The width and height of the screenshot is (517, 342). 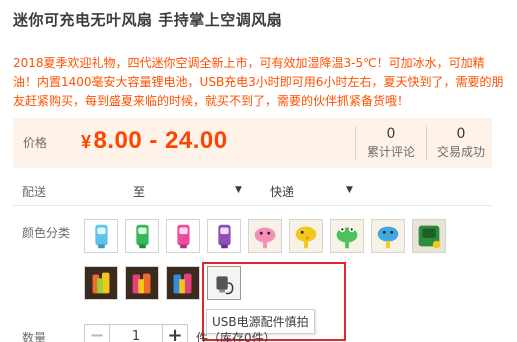 I want to click on review-count-stat: 0 累计评论, so click(x=391, y=143).